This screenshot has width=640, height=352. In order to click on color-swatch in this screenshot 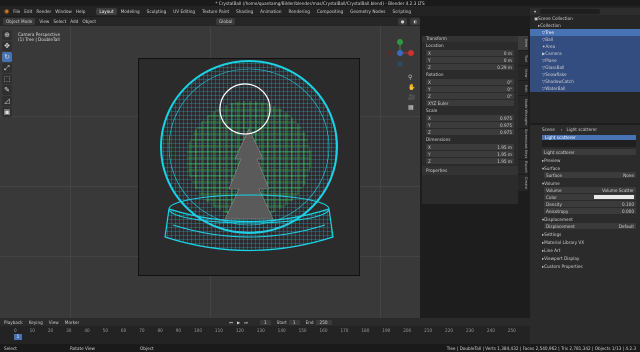, I will do `click(614, 197)`.